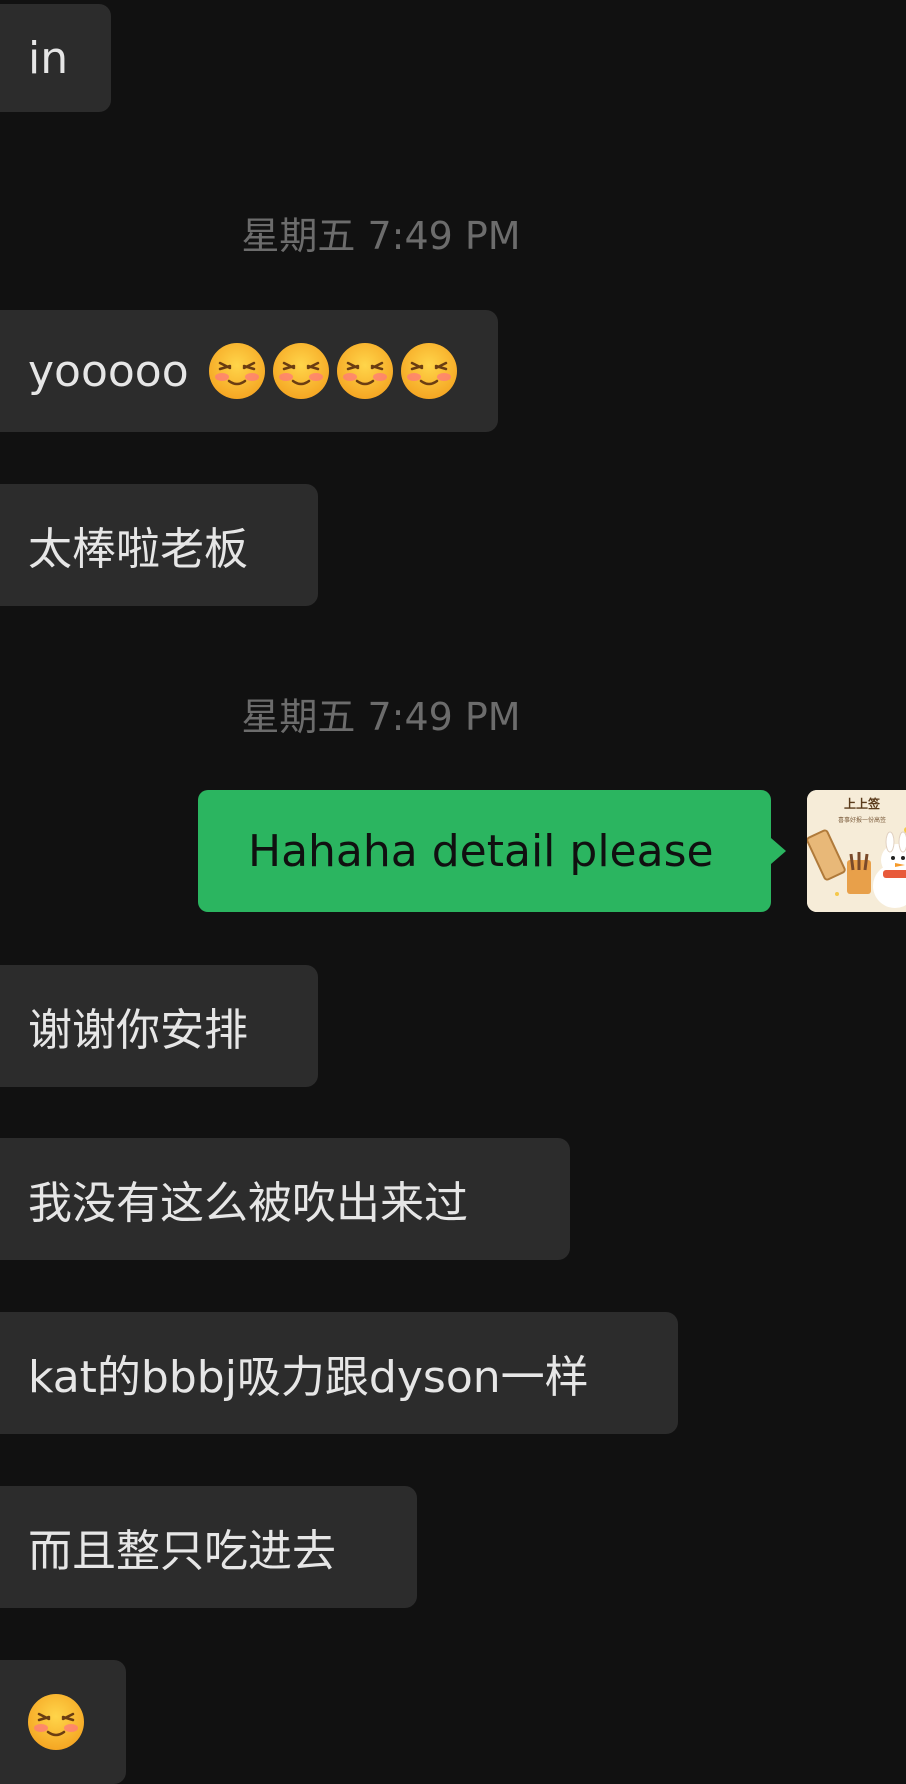 The height and width of the screenshot is (1784, 906). What do you see at coordinates (248, 1203) in the screenshot?
I see `message-text: 我没有这么被吹出来过` at bounding box center [248, 1203].